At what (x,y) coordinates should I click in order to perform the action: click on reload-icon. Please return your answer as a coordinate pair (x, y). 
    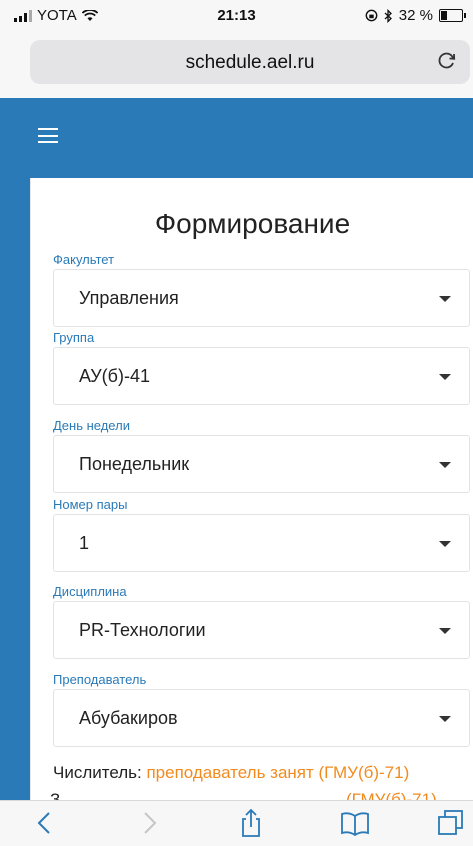
    Looking at the image, I should click on (447, 60).